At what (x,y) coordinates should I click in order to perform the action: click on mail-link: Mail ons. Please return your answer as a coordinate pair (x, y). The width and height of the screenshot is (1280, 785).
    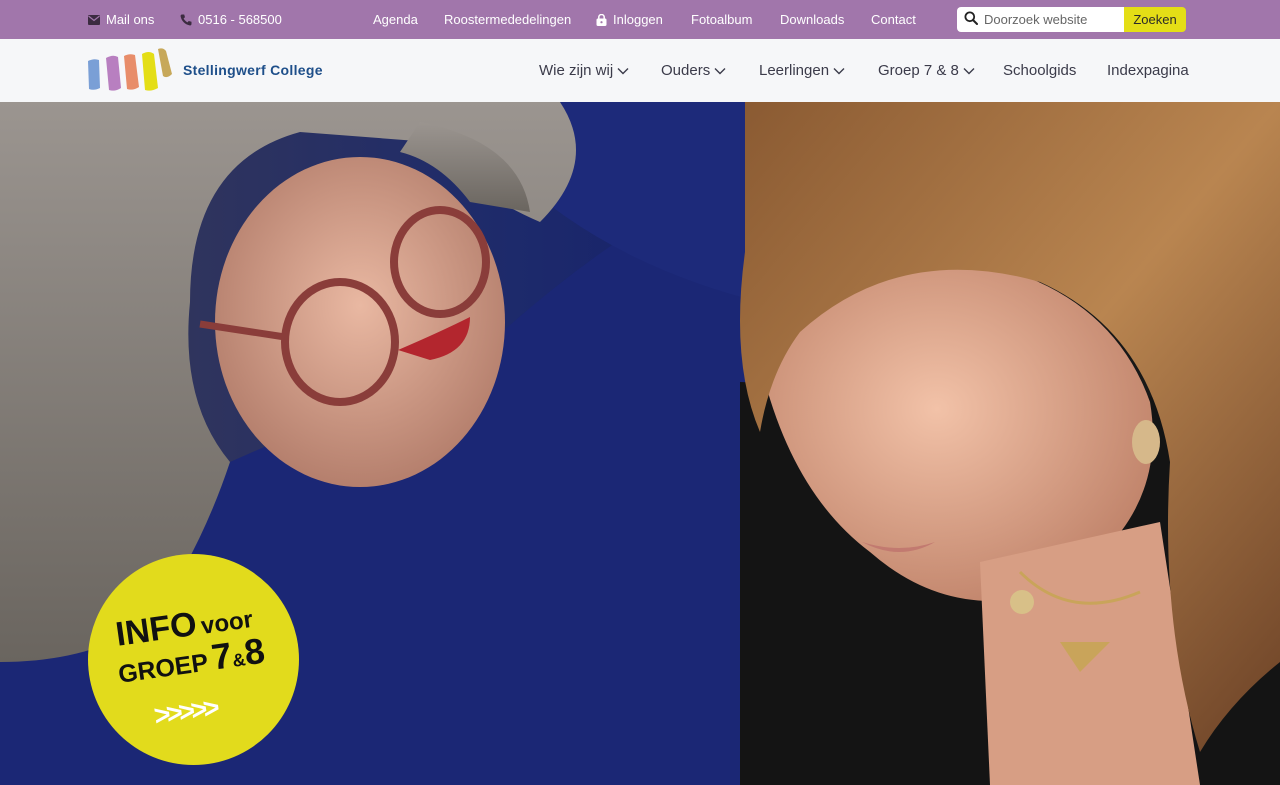
    Looking at the image, I should click on (121, 19).